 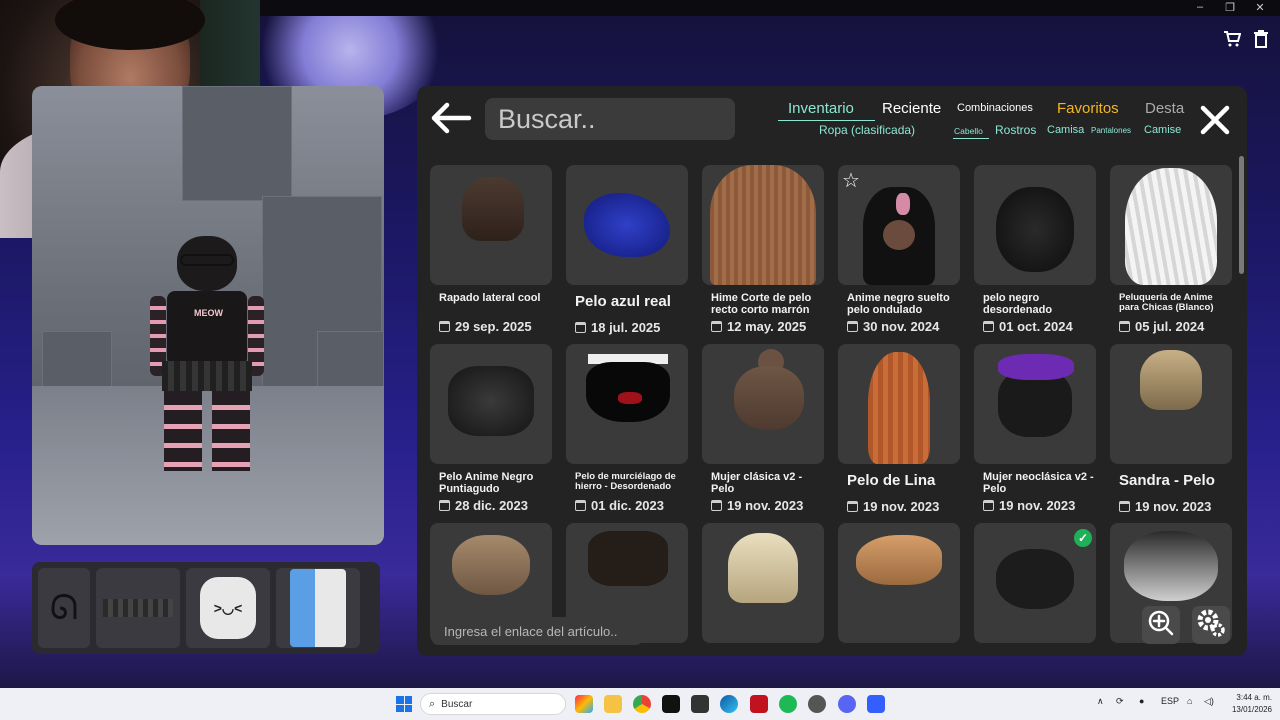 What do you see at coordinates (759, 704) in the screenshot?
I see `app-icon` at bounding box center [759, 704].